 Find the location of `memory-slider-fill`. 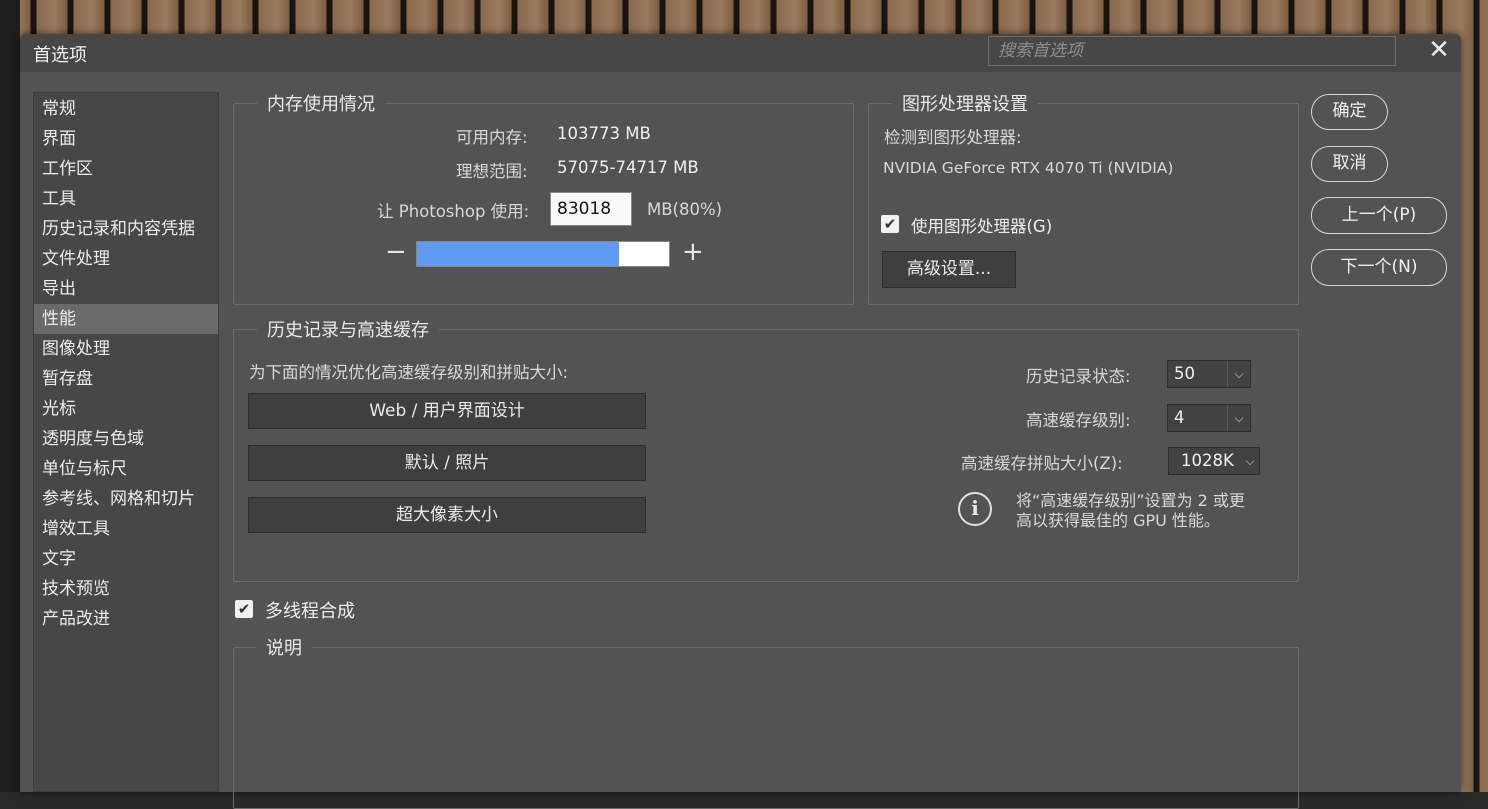

memory-slider-fill is located at coordinates (518, 254).